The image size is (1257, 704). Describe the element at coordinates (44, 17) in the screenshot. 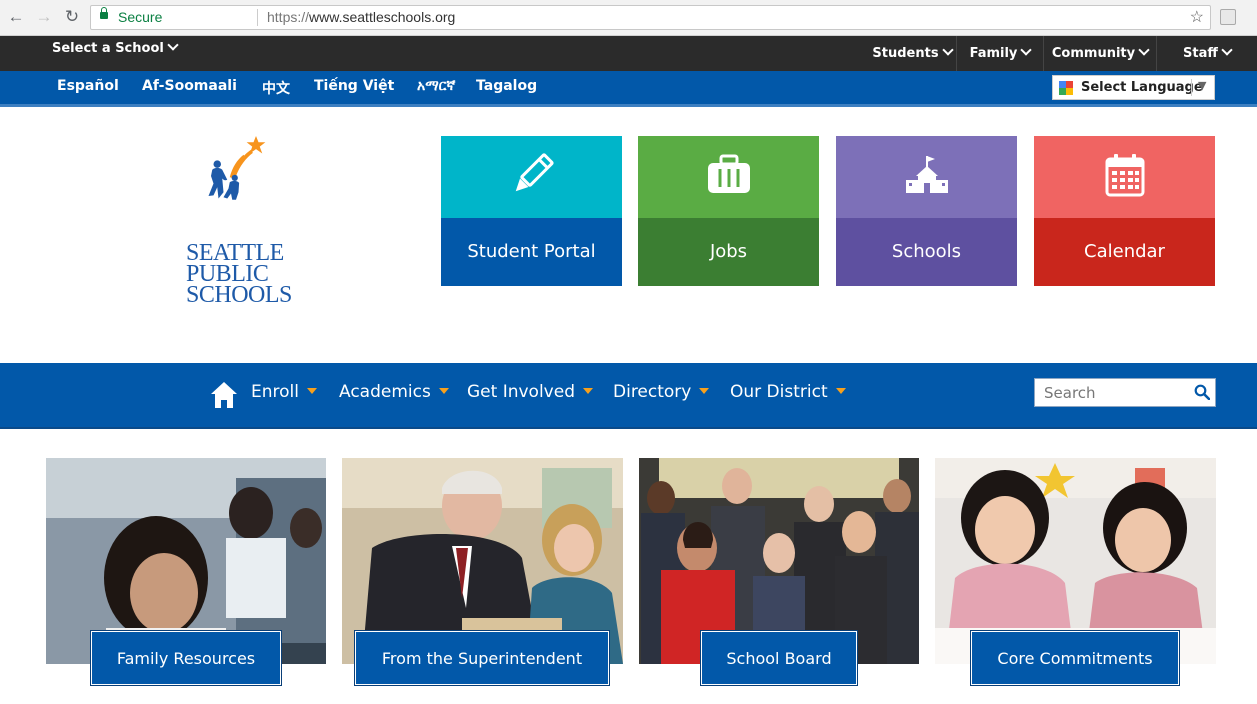

I see `forward-arrow-icon: →` at that location.